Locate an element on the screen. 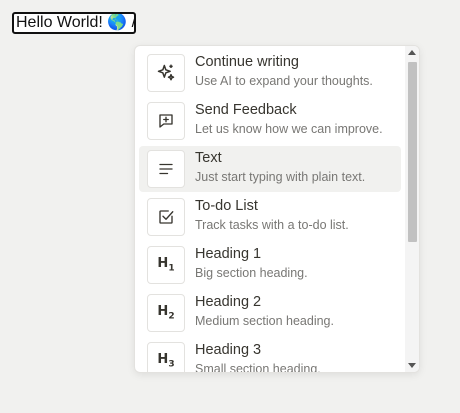 This screenshot has width=460, height=413. command-description: Medium section heading. is located at coordinates (264, 321).